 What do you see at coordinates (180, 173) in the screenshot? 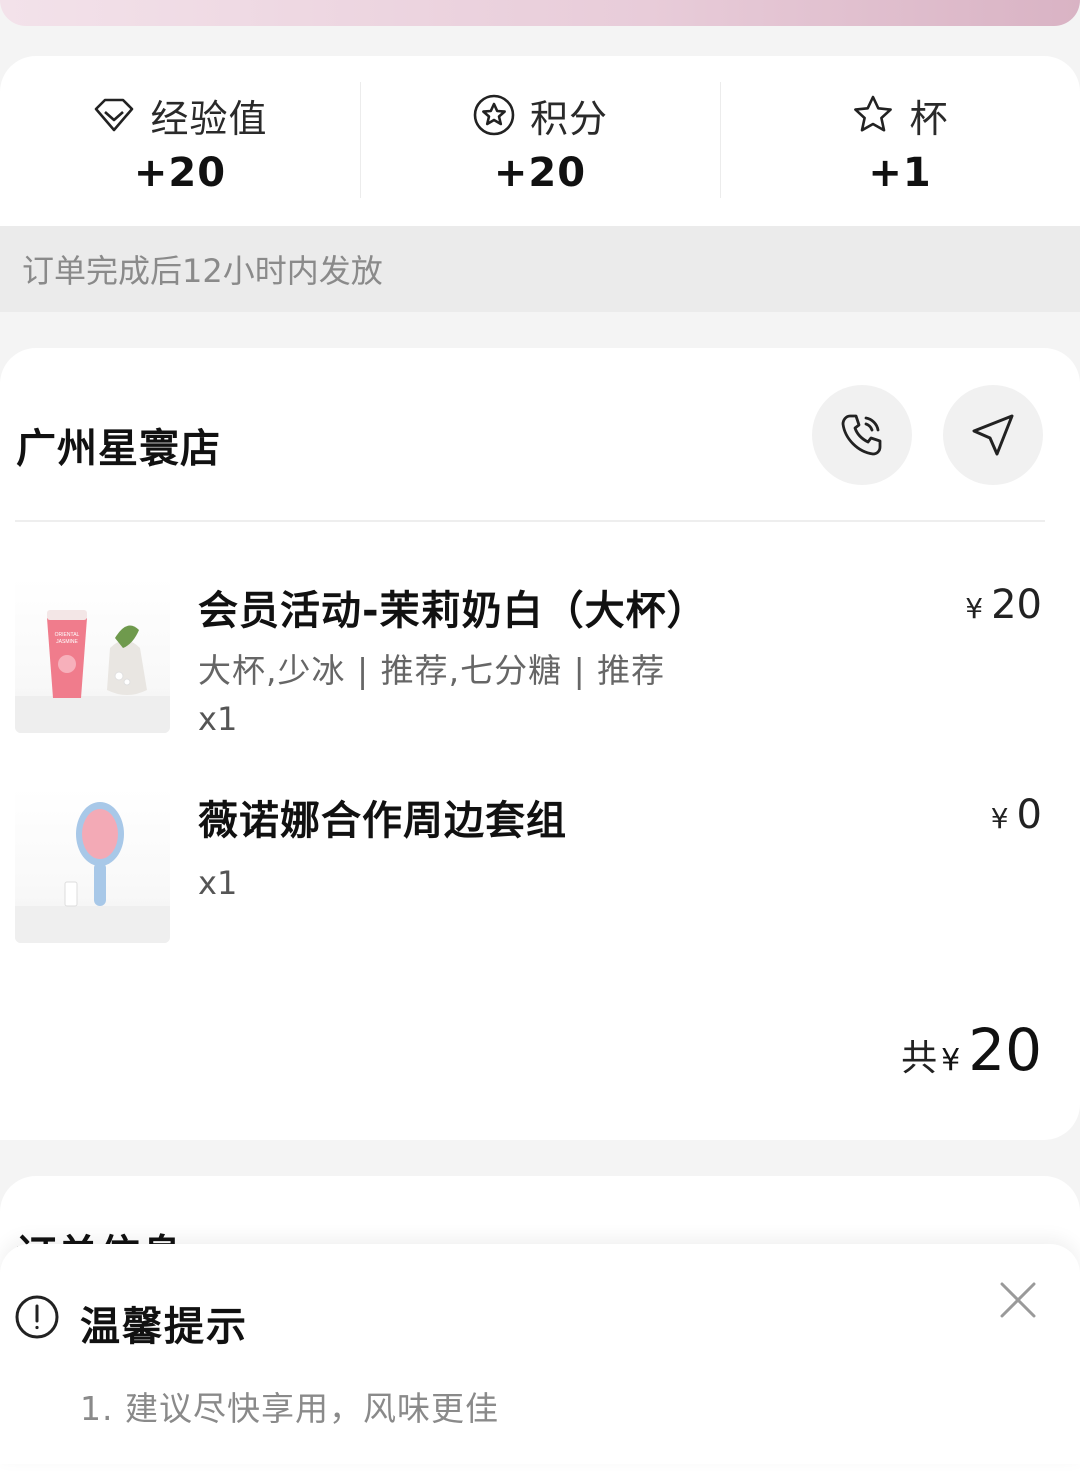
I see `reward-experience-value: +20` at bounding box center [180, 173].